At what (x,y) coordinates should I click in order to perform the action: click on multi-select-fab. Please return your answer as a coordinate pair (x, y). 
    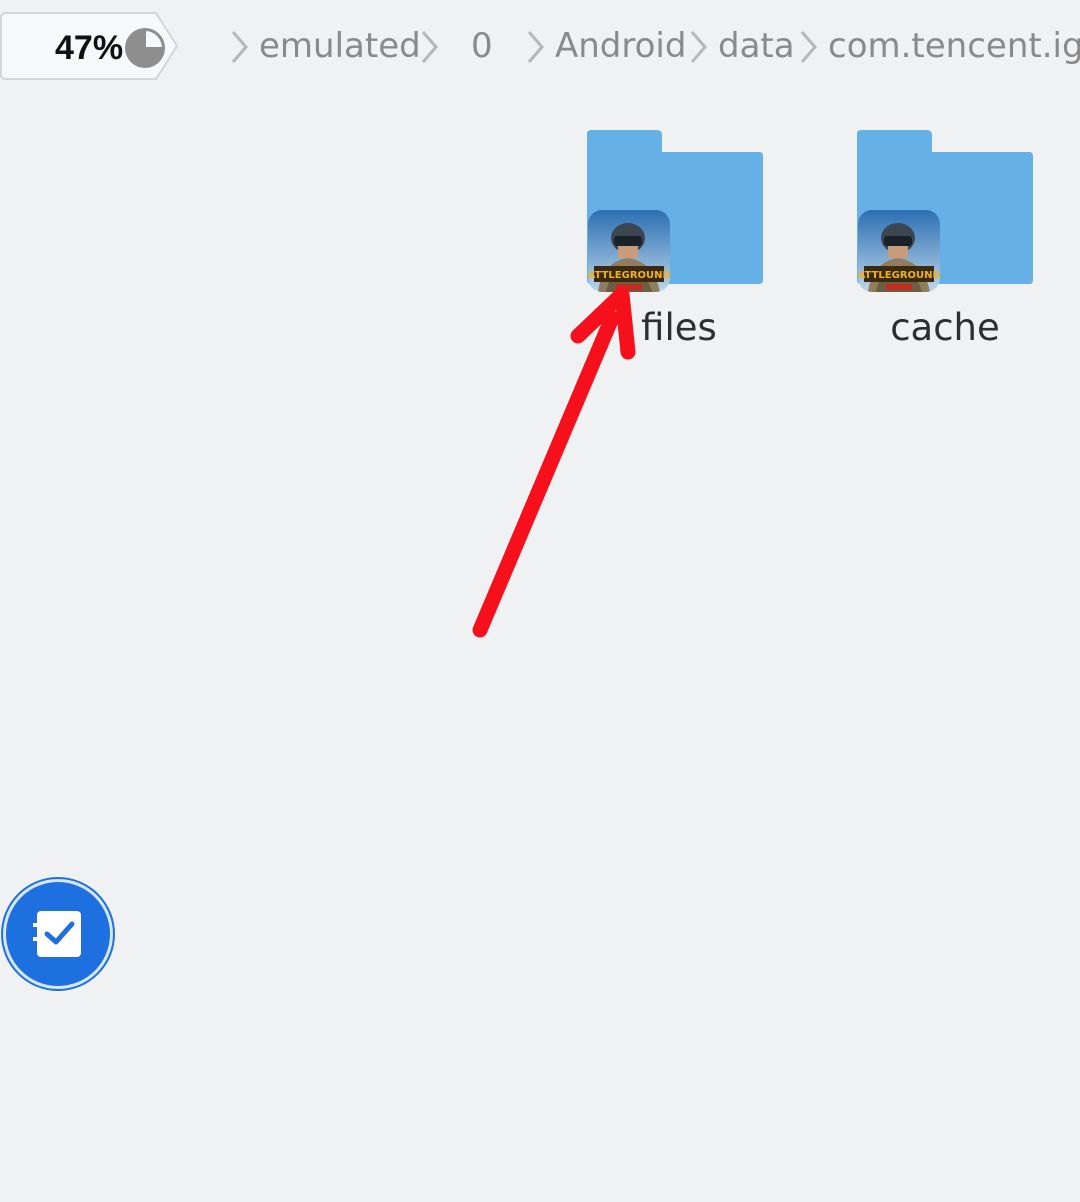
    Looking at the image, I should click on (58, 934).